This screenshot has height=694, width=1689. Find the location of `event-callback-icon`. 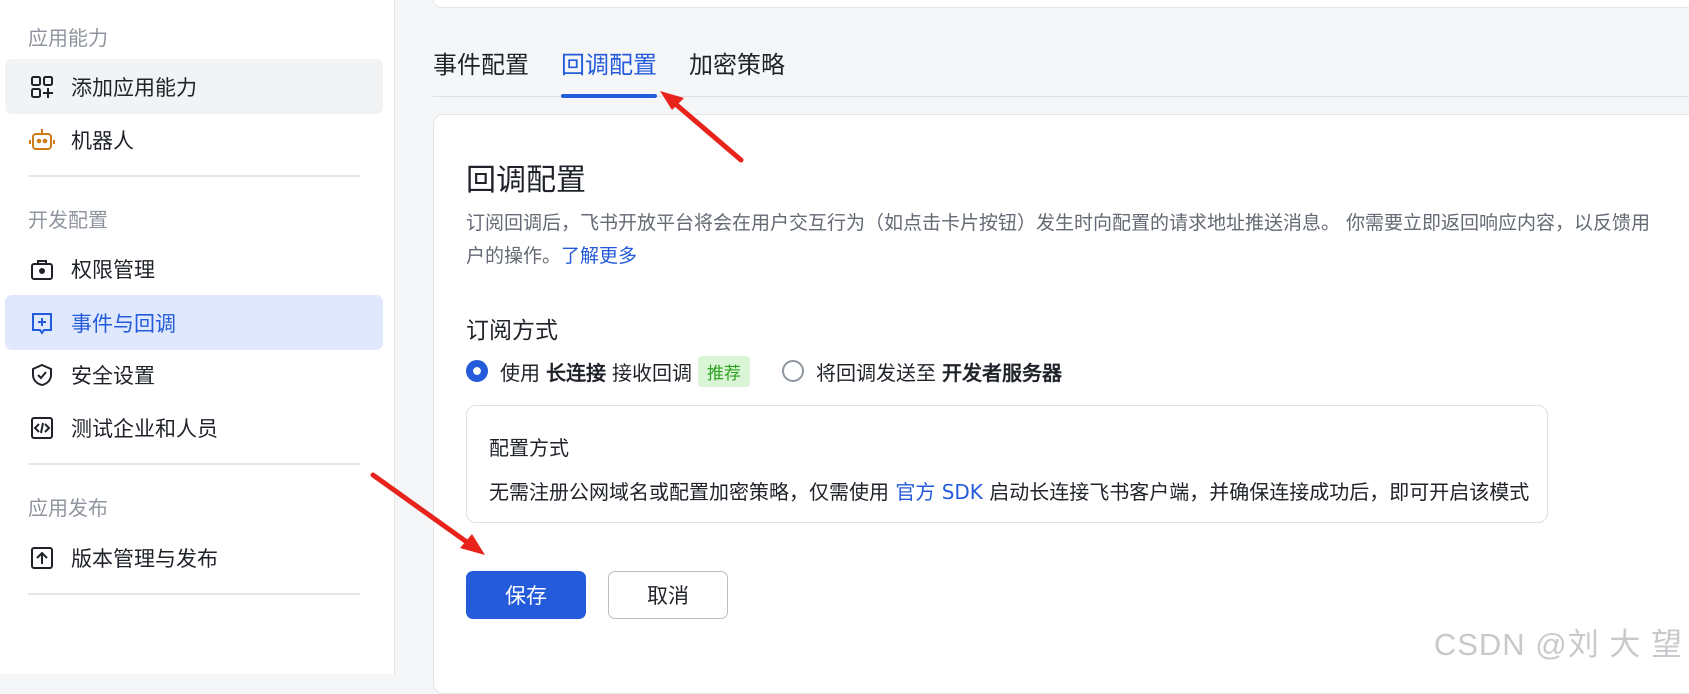

event-callback-icon is located at coordinates (42, 323).